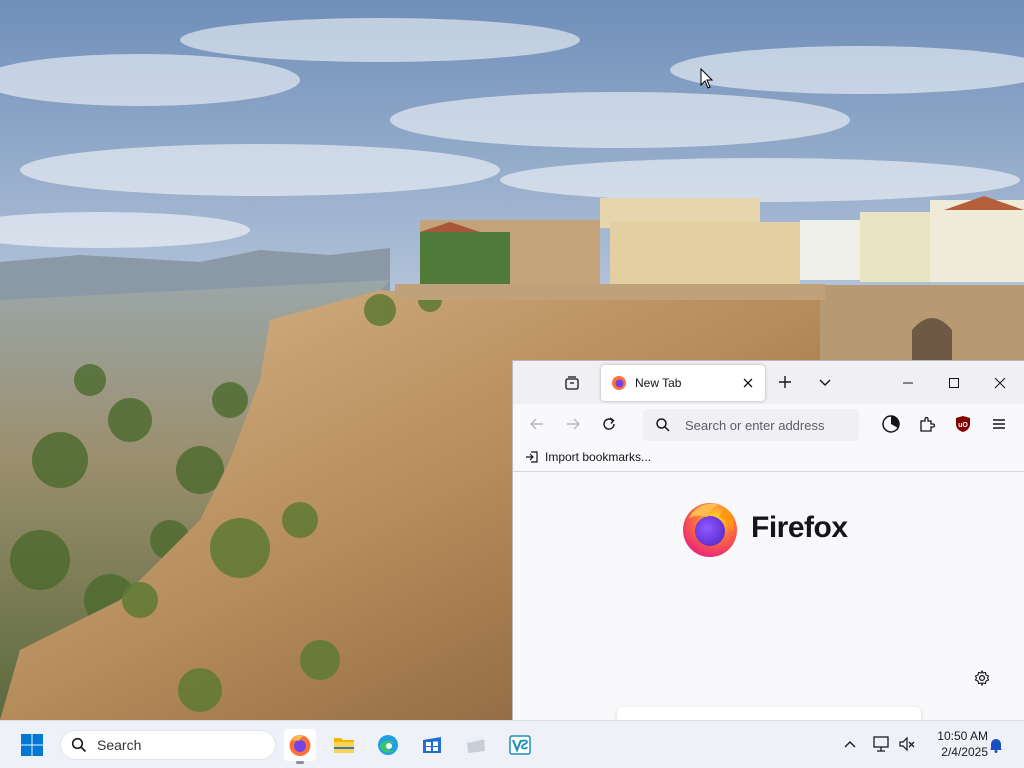  I want to click on back-arrow-icon, so click(536, 424).